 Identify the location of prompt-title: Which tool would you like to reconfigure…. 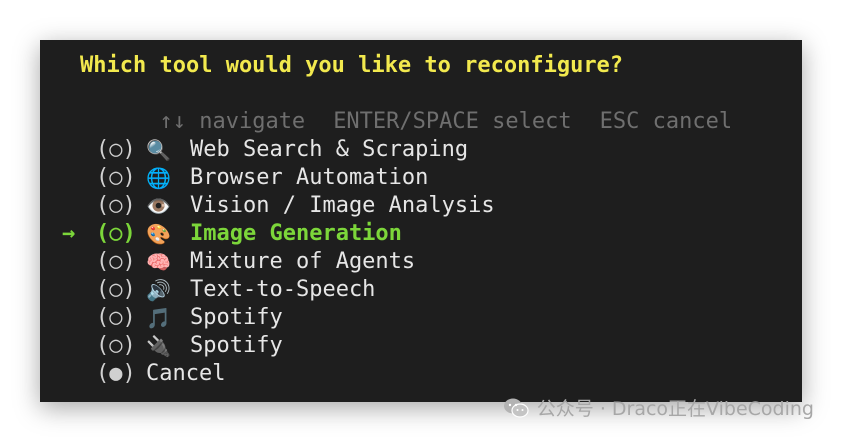
(352, 65).